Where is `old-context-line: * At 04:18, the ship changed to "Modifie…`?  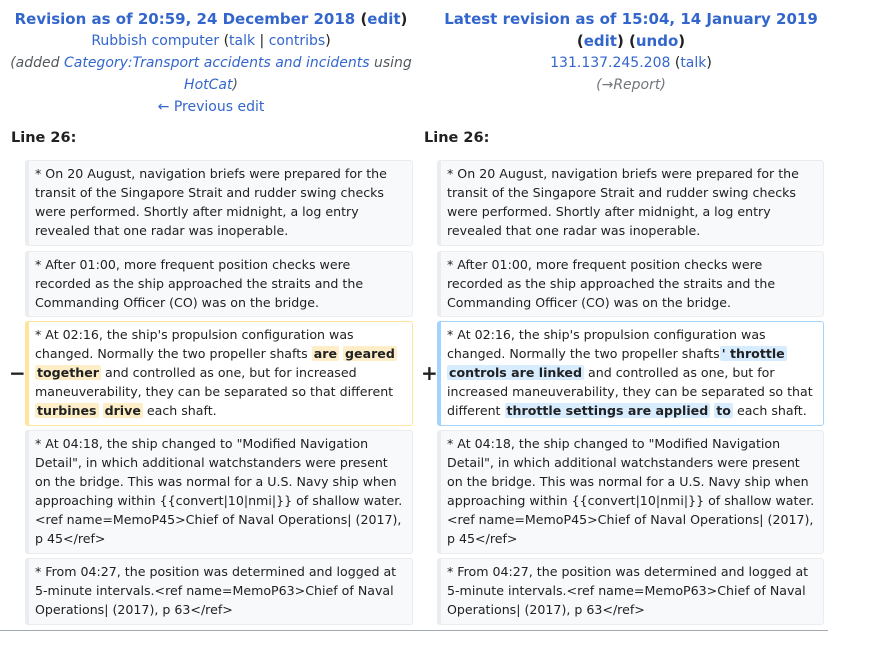 old-context-line: * At 04:18, the ship changed to "Modifie… is located at coordinates (219, 492).